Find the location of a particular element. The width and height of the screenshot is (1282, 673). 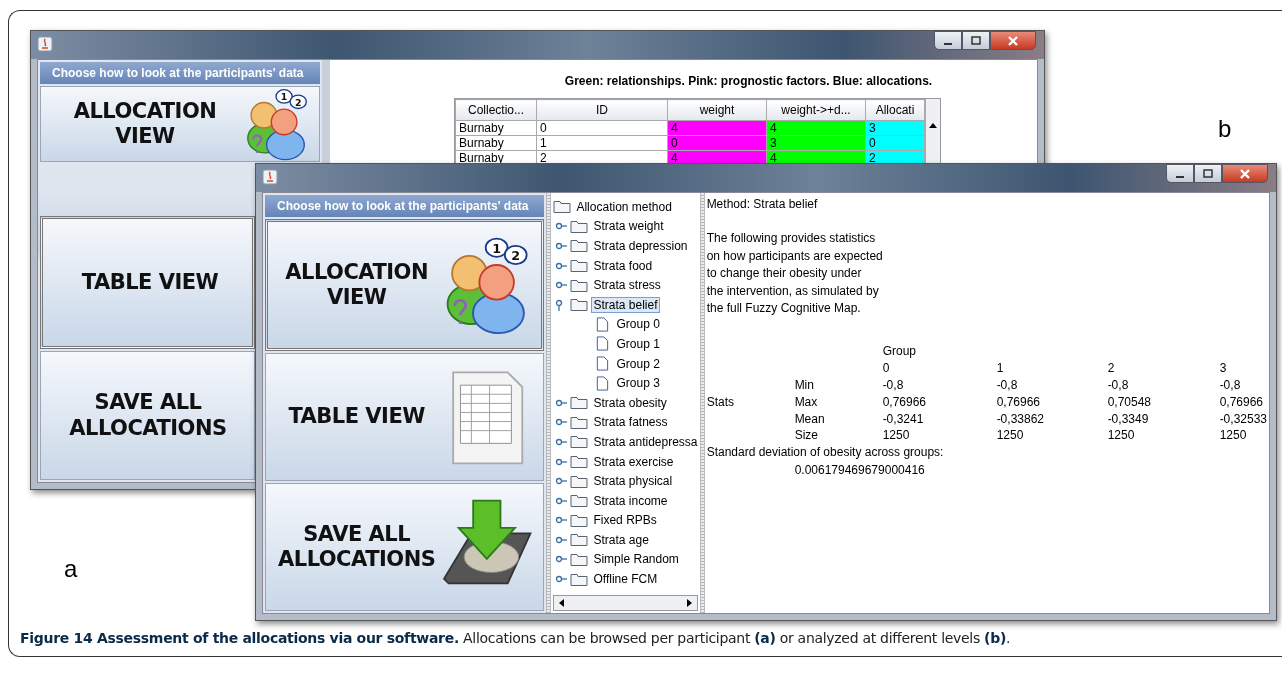

right-arrow-icon is located at coordinates (689, 603).